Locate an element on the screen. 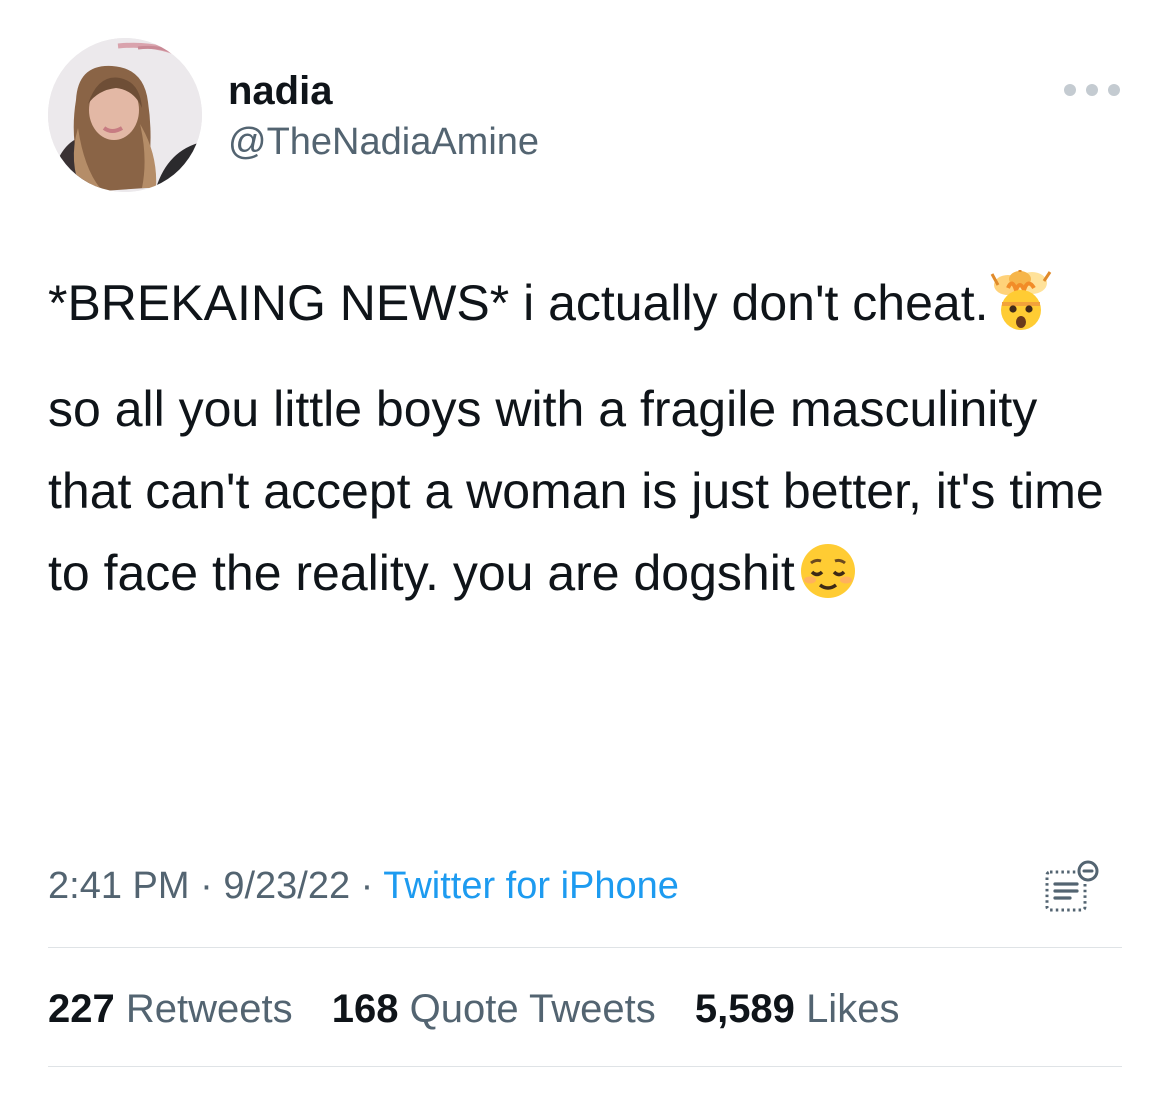  likes-label: Likes is located at coordinates (853, 1009).